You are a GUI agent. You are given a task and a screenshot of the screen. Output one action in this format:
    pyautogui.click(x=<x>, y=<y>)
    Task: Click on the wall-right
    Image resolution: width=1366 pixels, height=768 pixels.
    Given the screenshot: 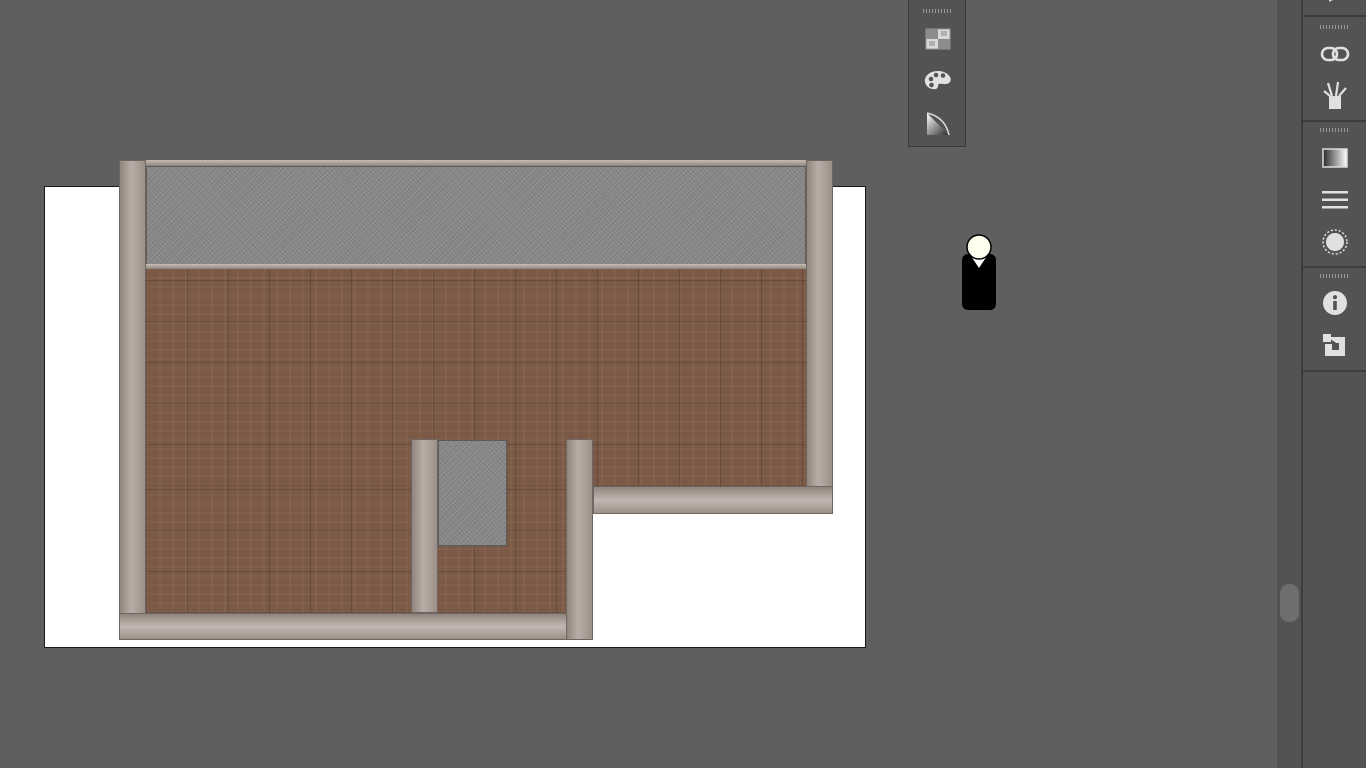 What is the action you would take?
    pyautogui.click(x=819, y=337)
    